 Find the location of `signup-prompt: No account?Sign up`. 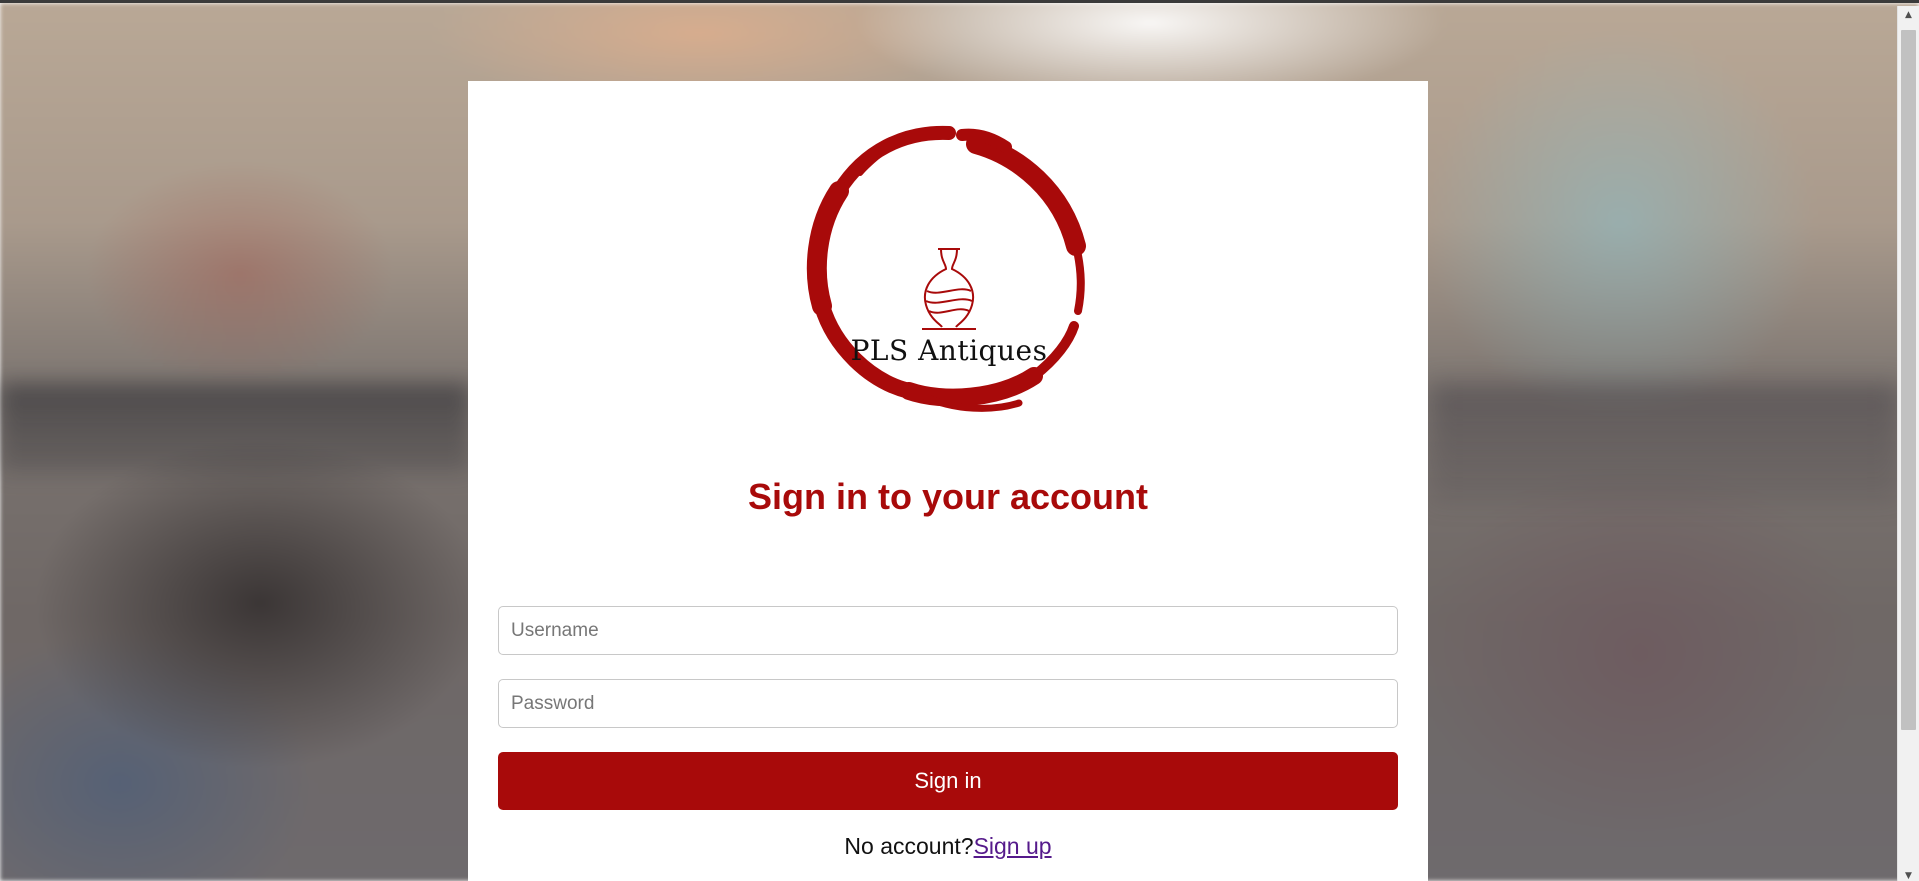

signup-prompt: No account?Sign up is located at coordinates (948, 846).